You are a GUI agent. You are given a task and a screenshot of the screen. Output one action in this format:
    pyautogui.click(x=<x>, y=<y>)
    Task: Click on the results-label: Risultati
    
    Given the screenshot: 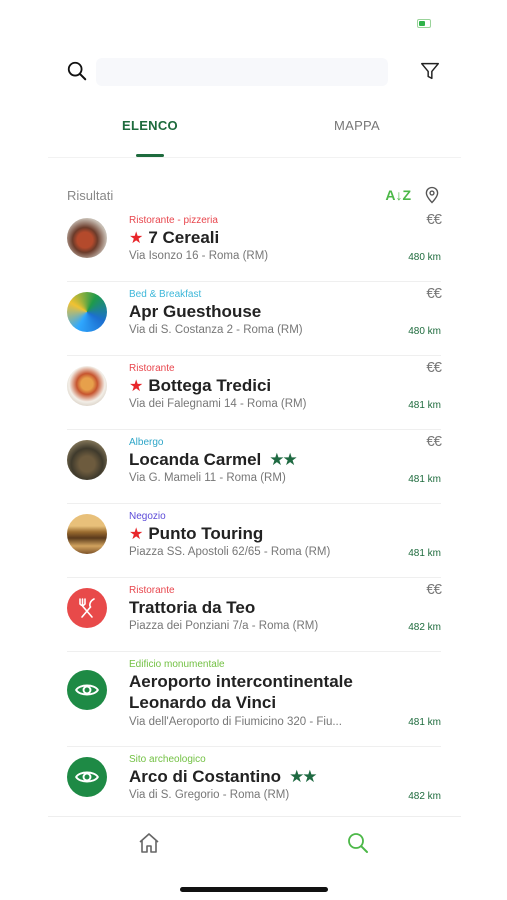 What is the action you would take?
    pyautogui.click(x=90, y=195)
    